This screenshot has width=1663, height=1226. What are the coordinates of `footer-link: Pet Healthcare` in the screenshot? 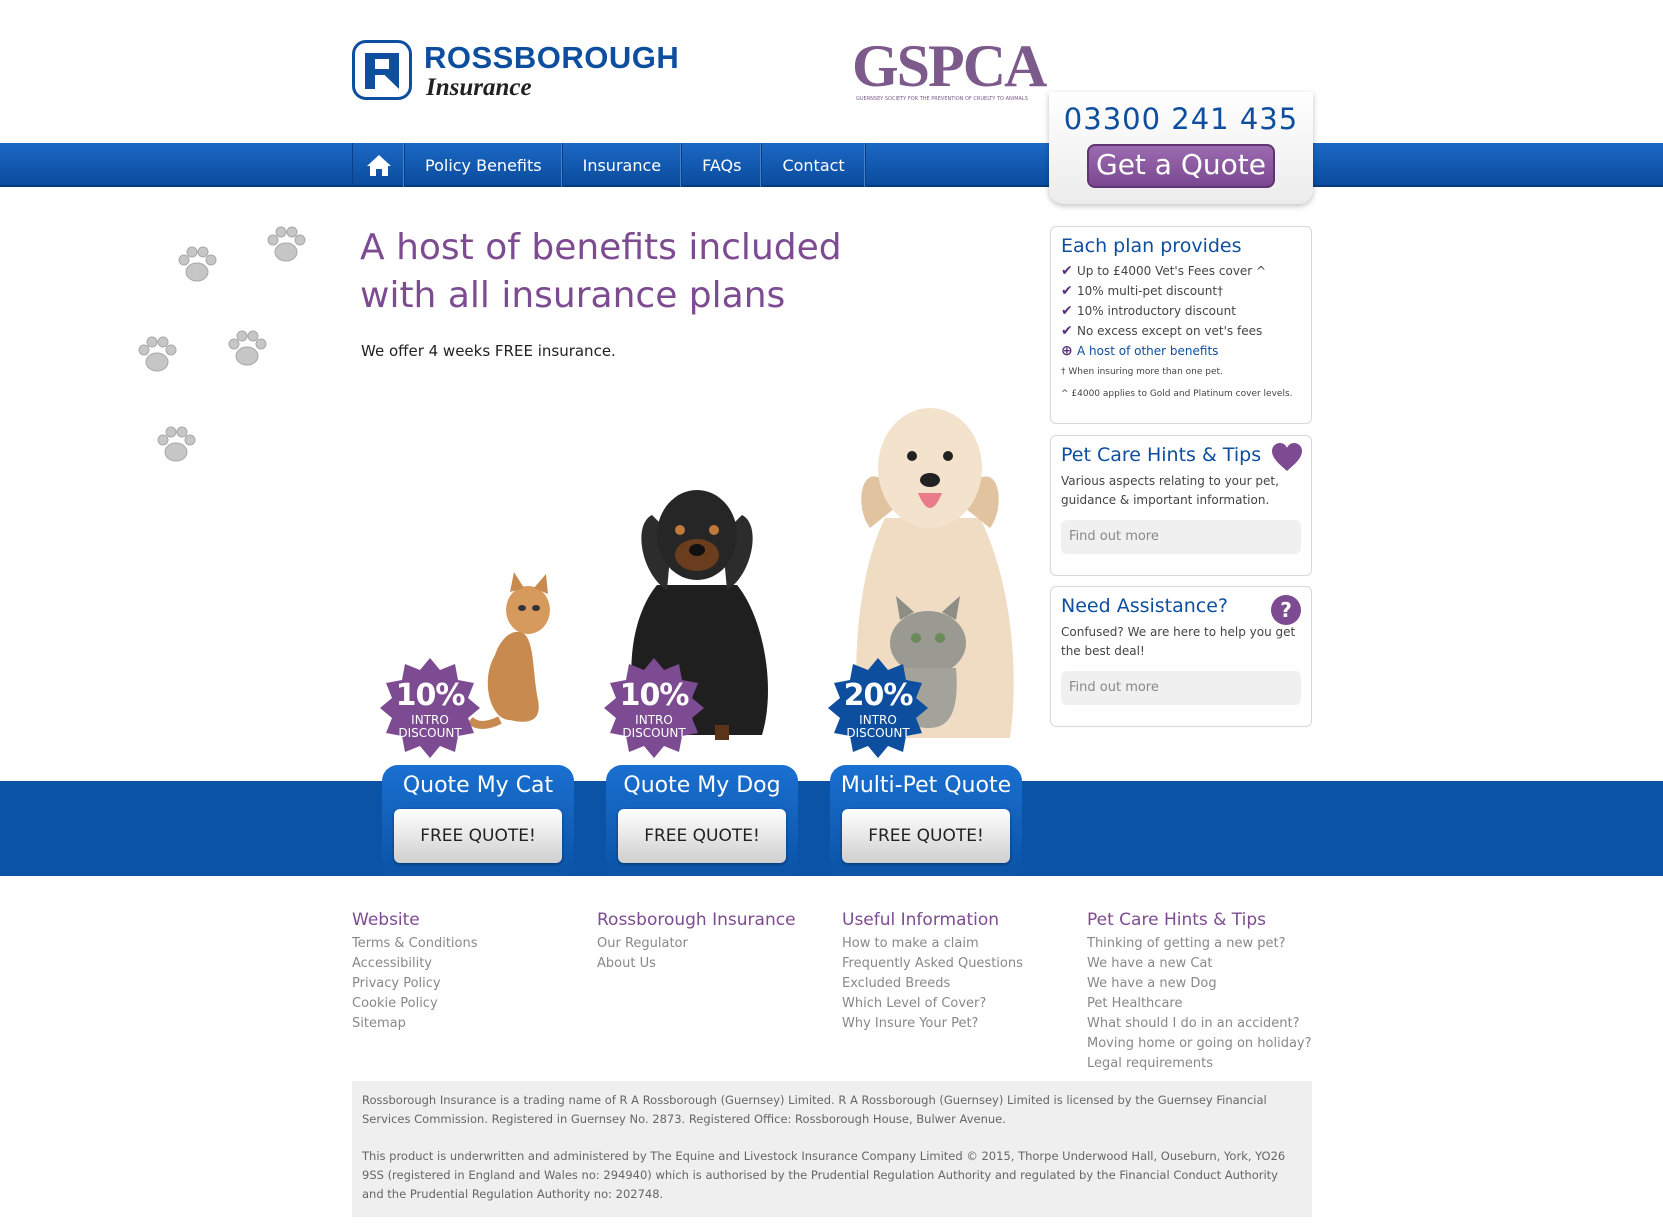 It's located at (1202, 1004).